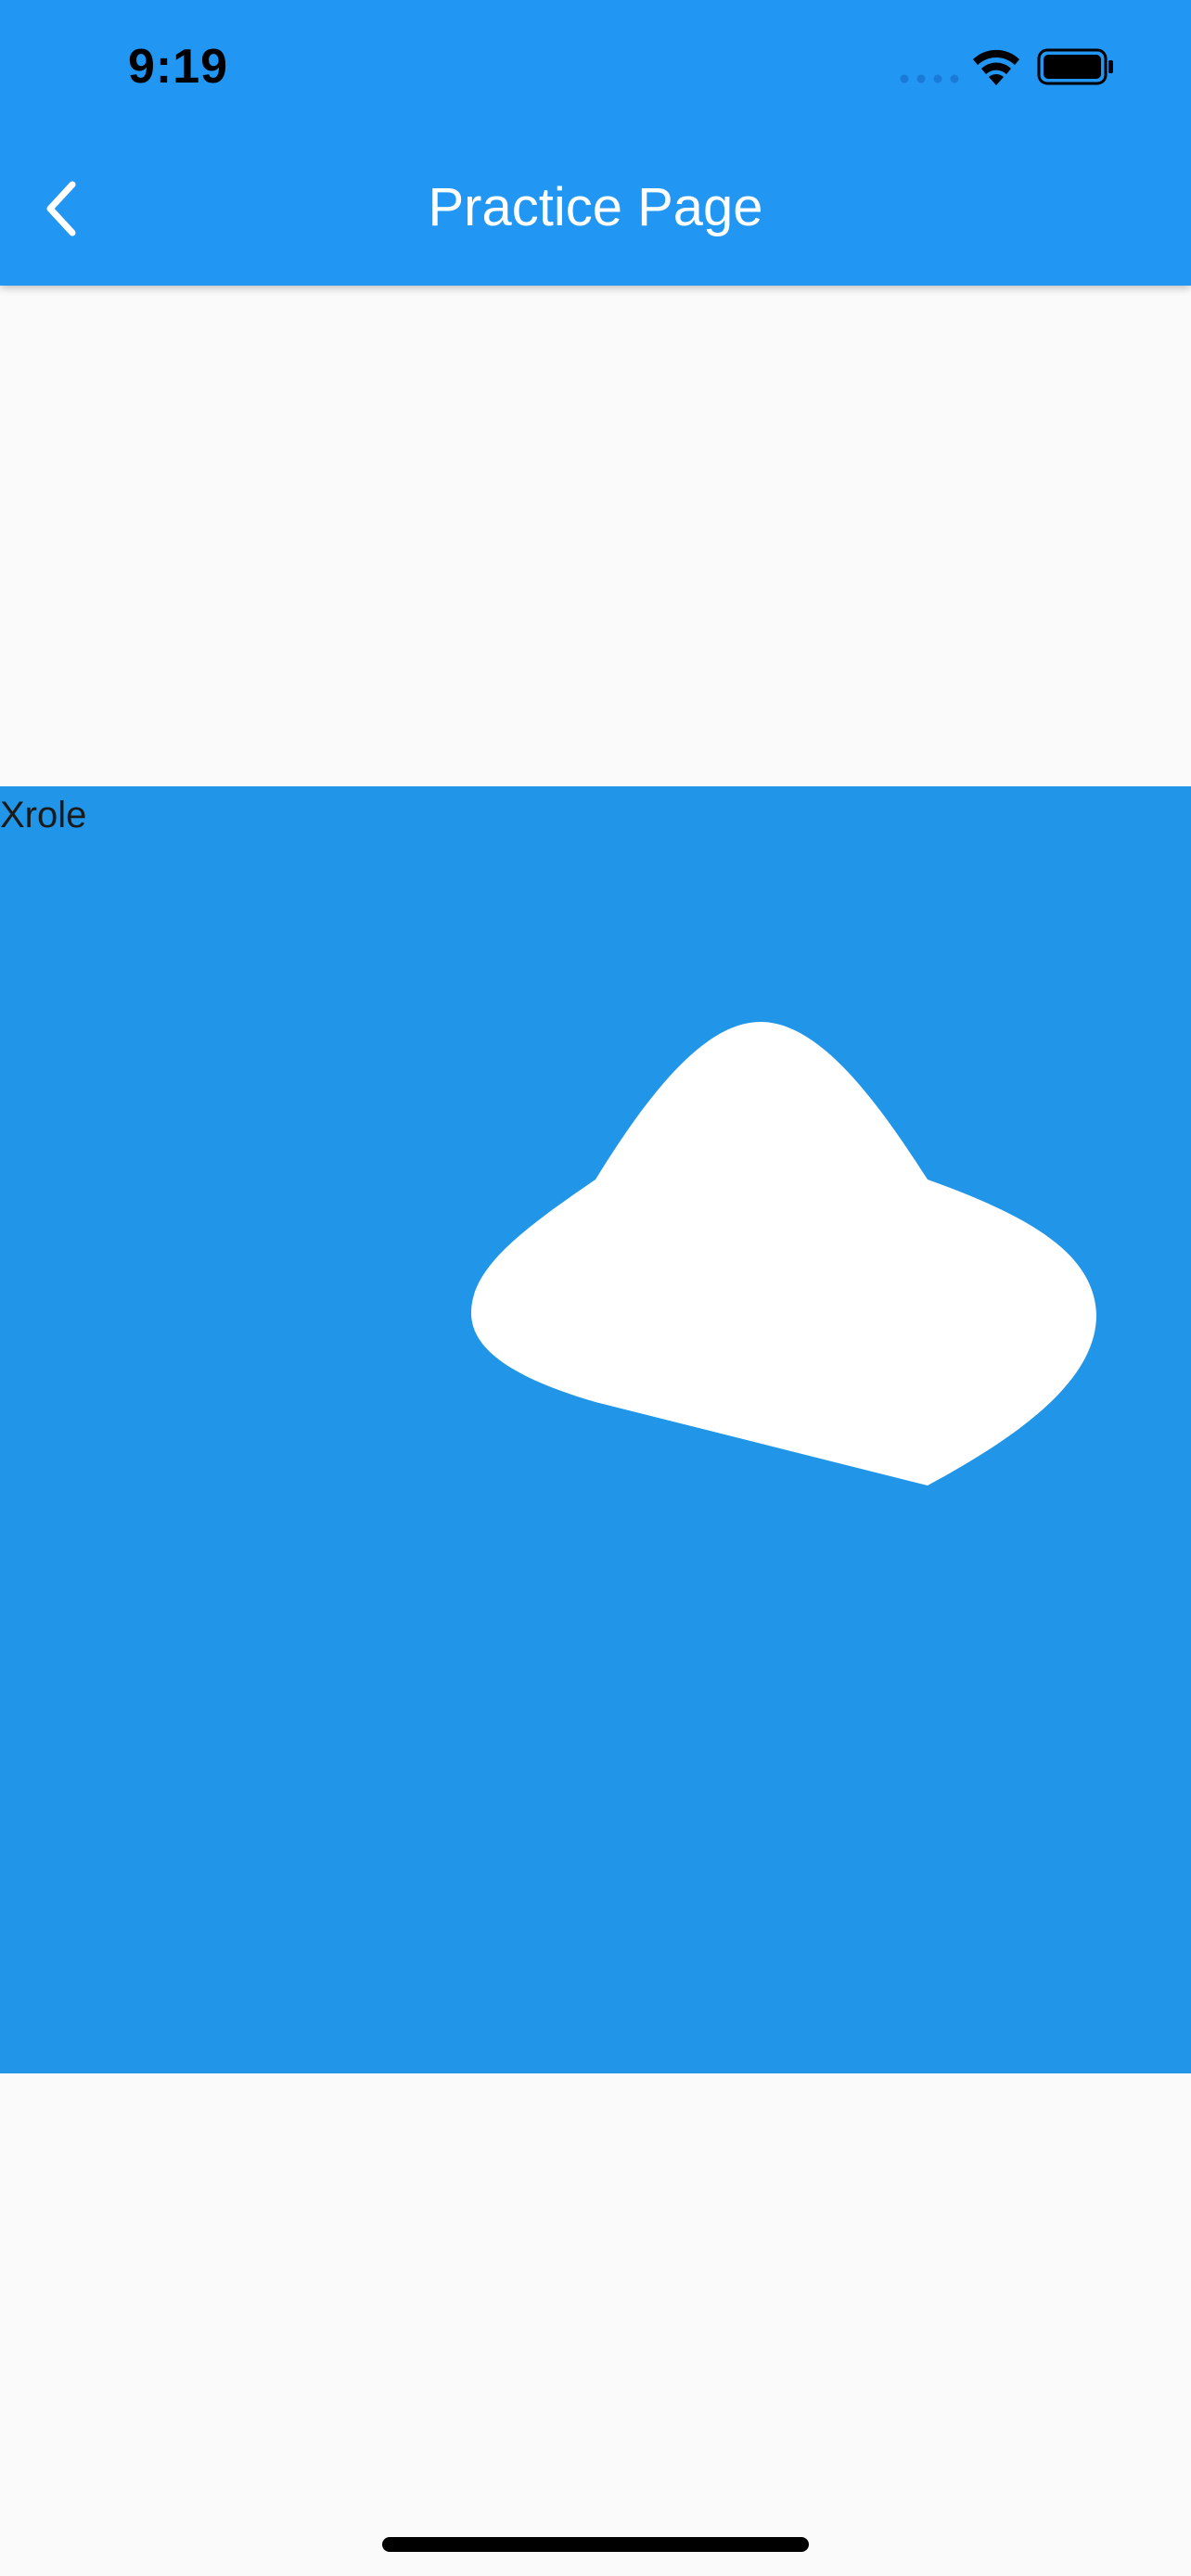 The image size is (1191, 2576). Describe the element at coordinates (595, 207) in the screenshot. I see `page-title: Practice Page` at that location.